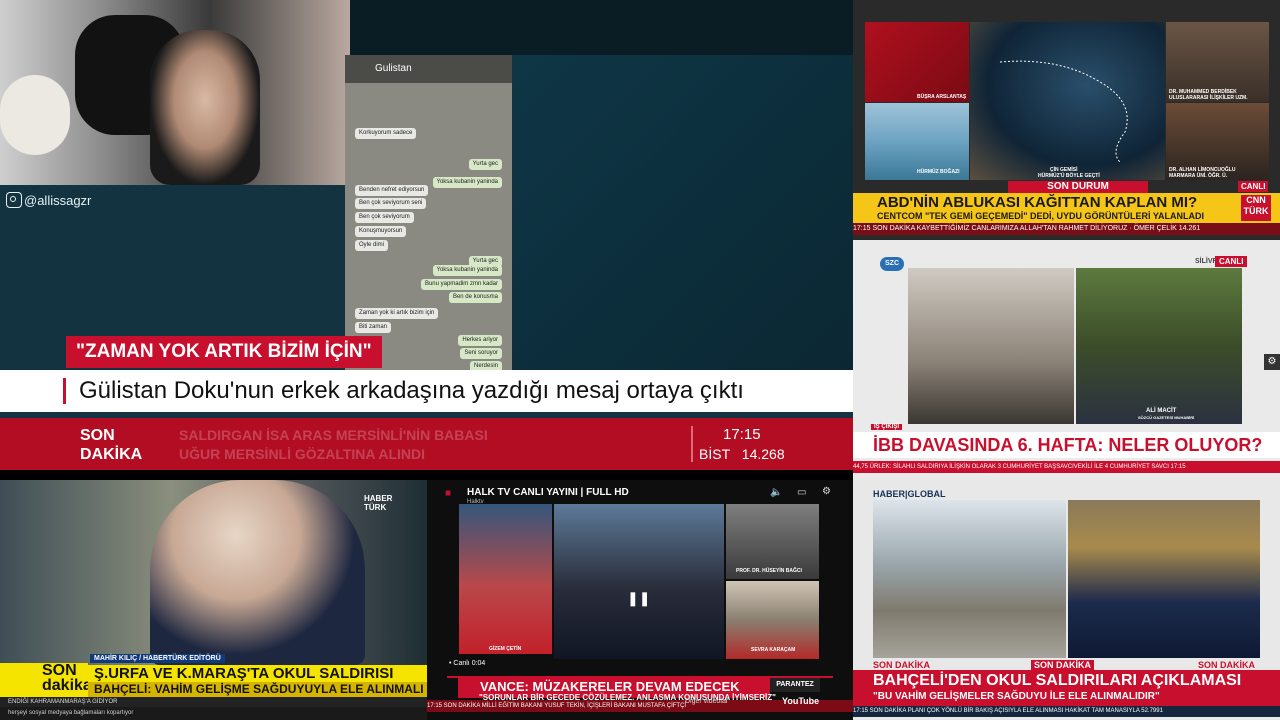  What do you see at coordinates (224, 352) in the screenshot?
I see `quote-banner: "ZAMAN YOK ARTIK BİZİM İÇİN"` at bounding box center [224, 352].